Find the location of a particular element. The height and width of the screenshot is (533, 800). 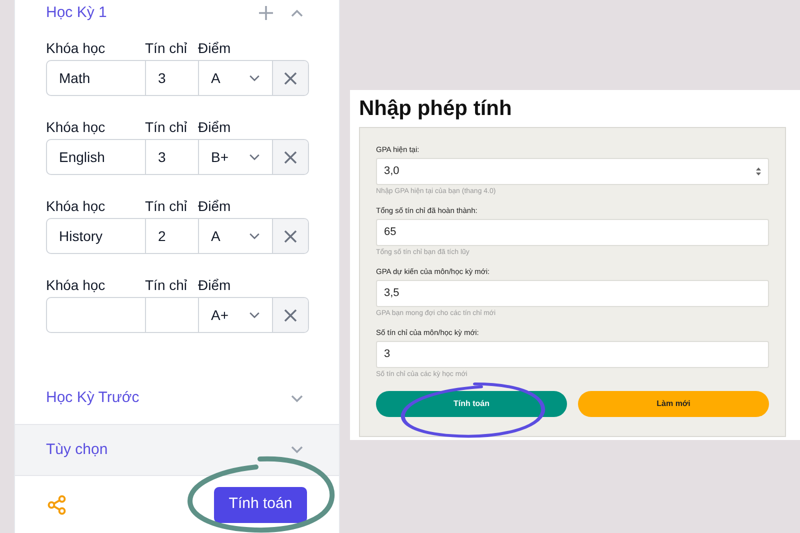

input-field: 3,5 is located at coordinates (572, 293).